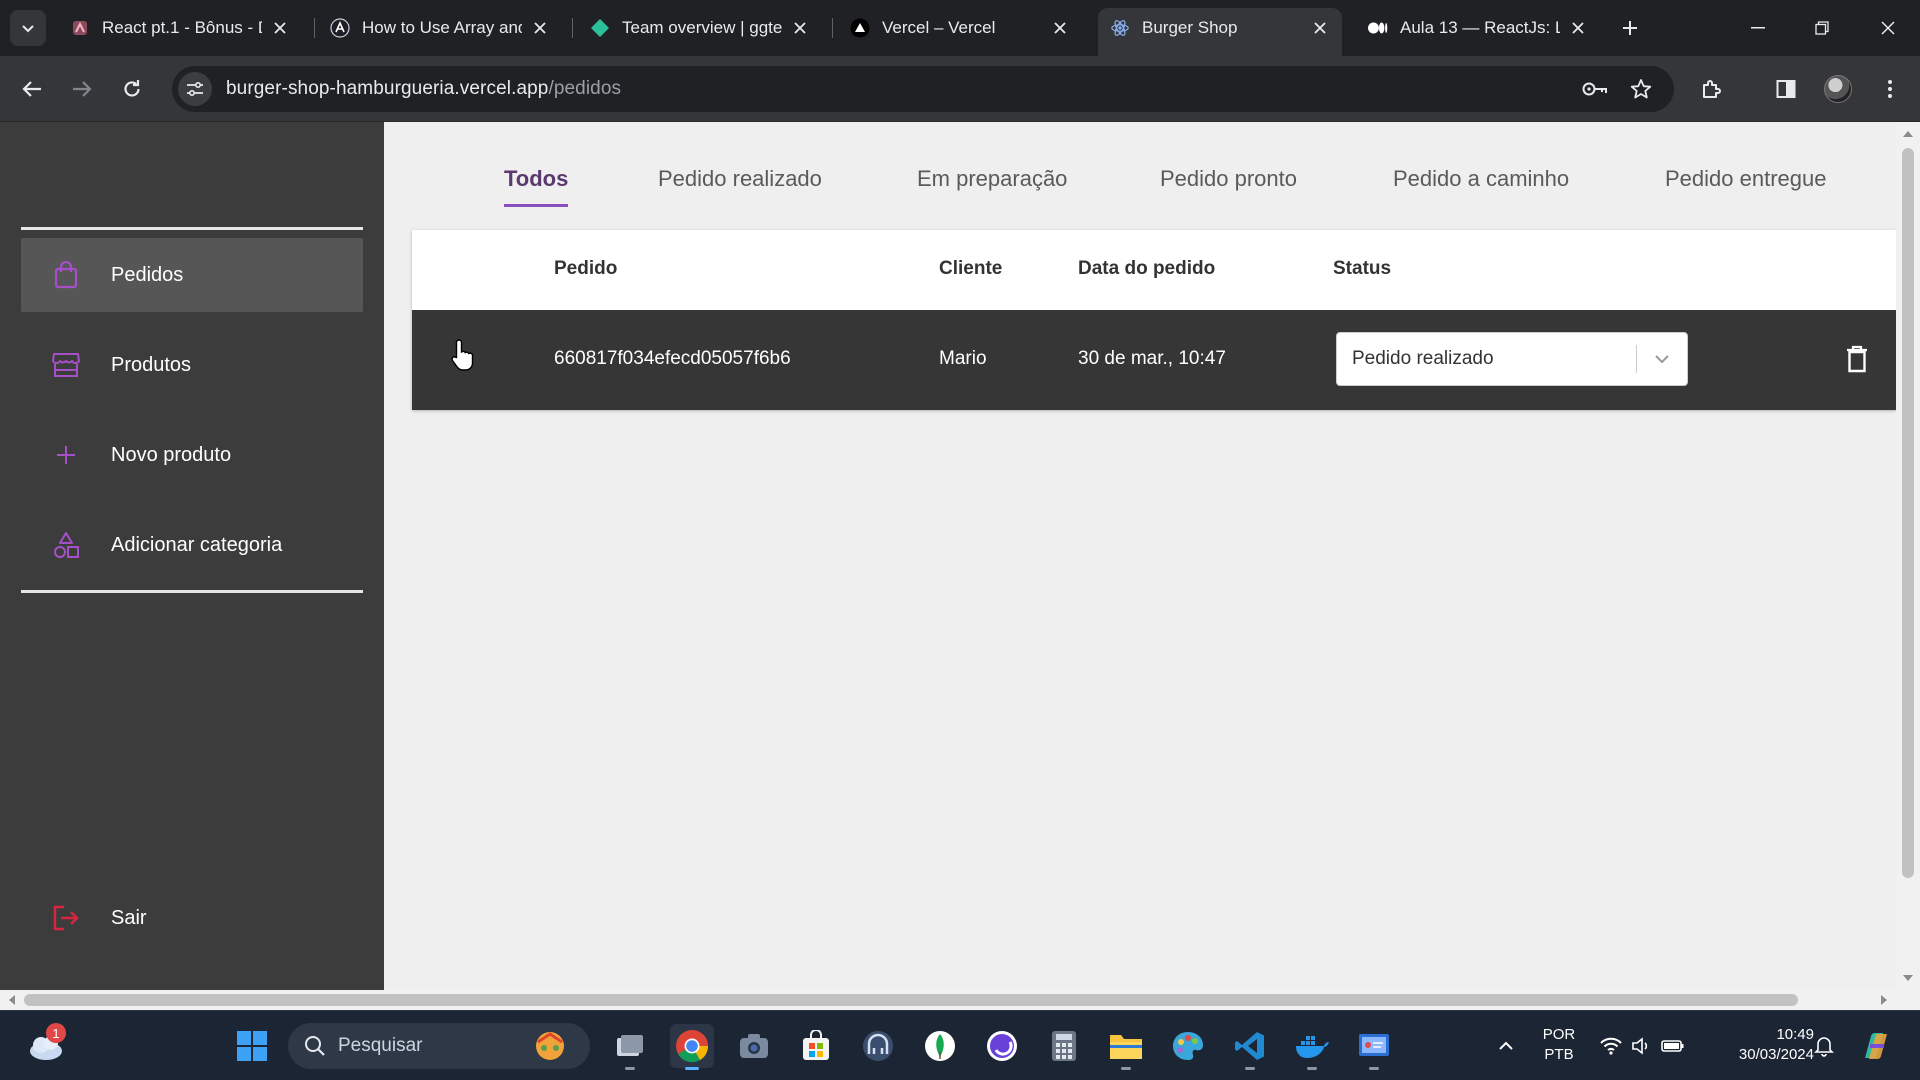 Image resolution: width=1920 pixels, height=1080 pixels. Describe the element at coordinates (195, 89) in the screenshot. I see `site-info-button` at that location.